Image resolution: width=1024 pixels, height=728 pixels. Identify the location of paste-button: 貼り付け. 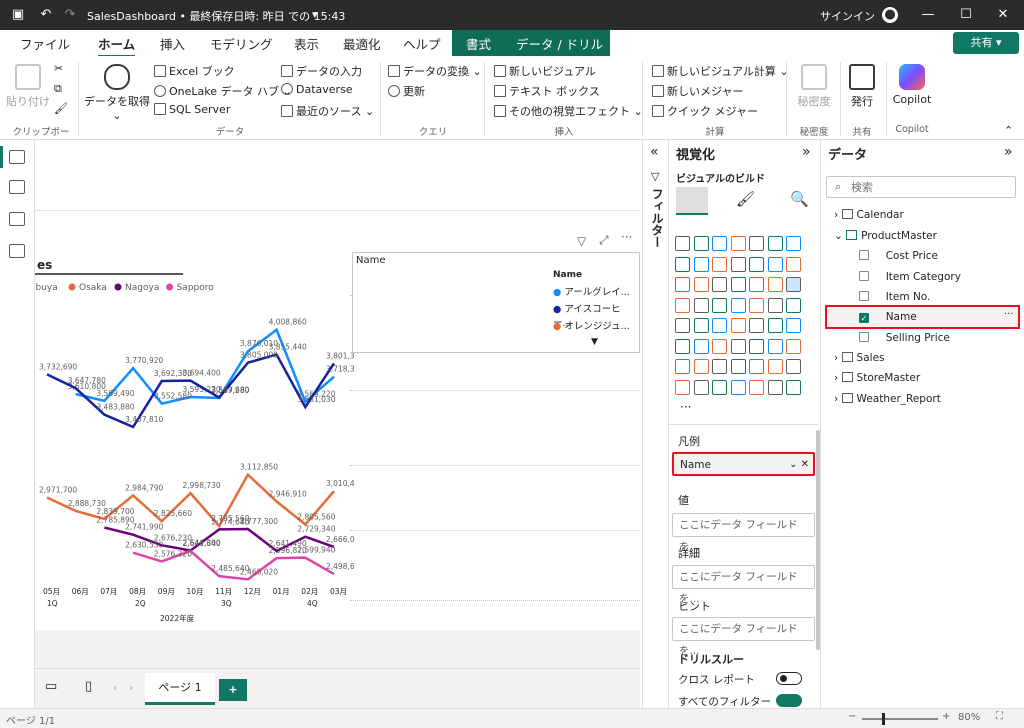
(28, 86).